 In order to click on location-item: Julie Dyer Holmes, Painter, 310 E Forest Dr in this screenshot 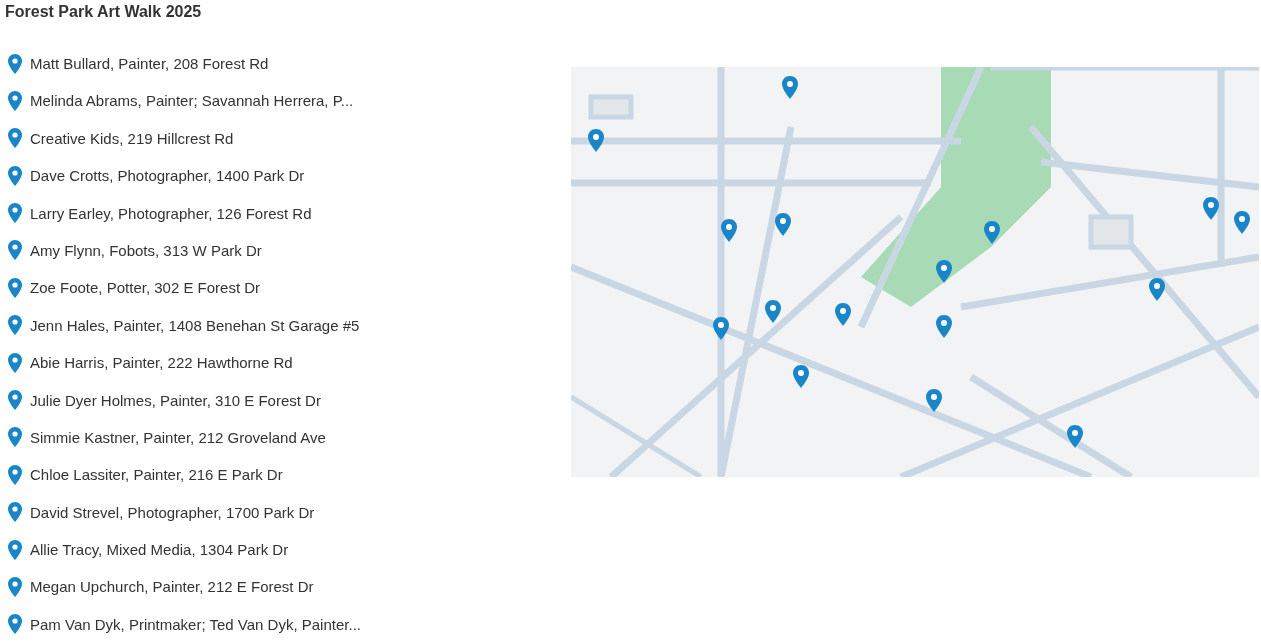, I will do `click(175, 400)`.